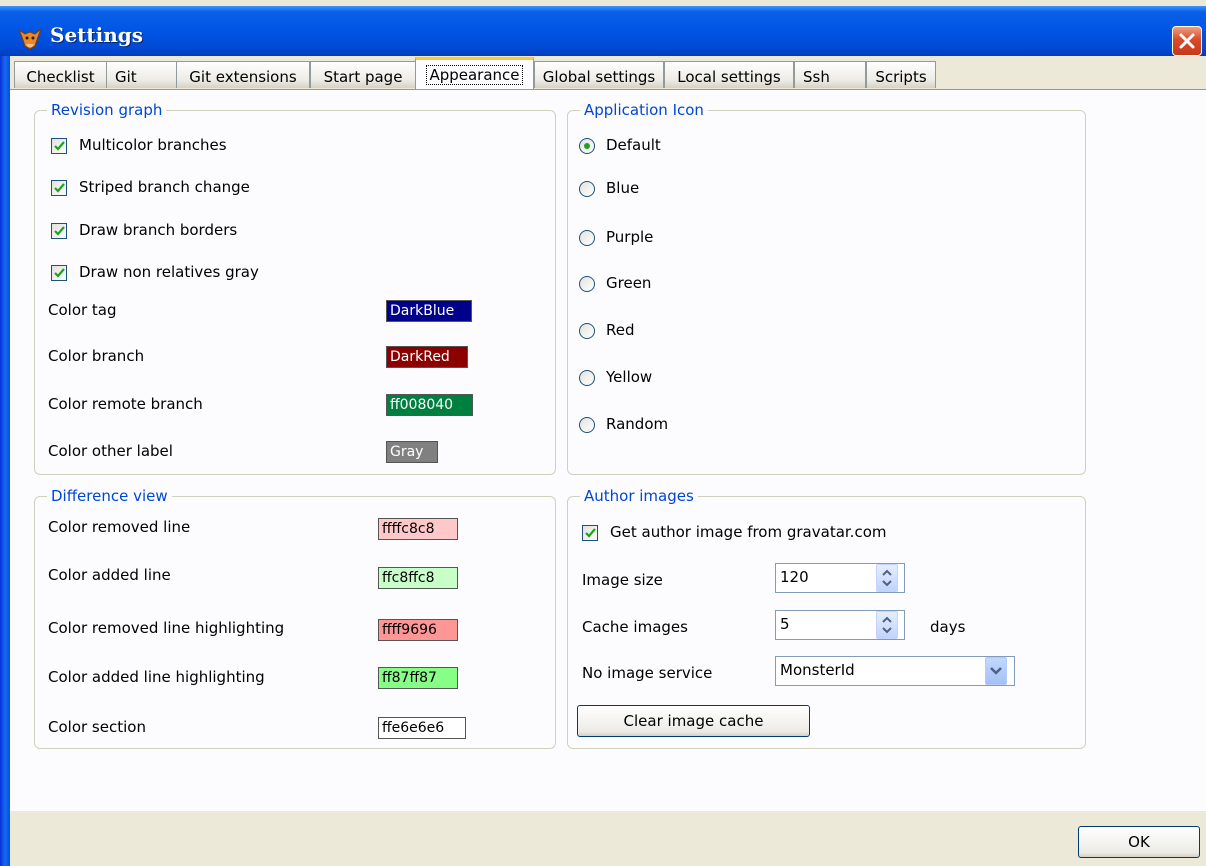  I want to click on icon-yellow-radio, so click(587, 378).